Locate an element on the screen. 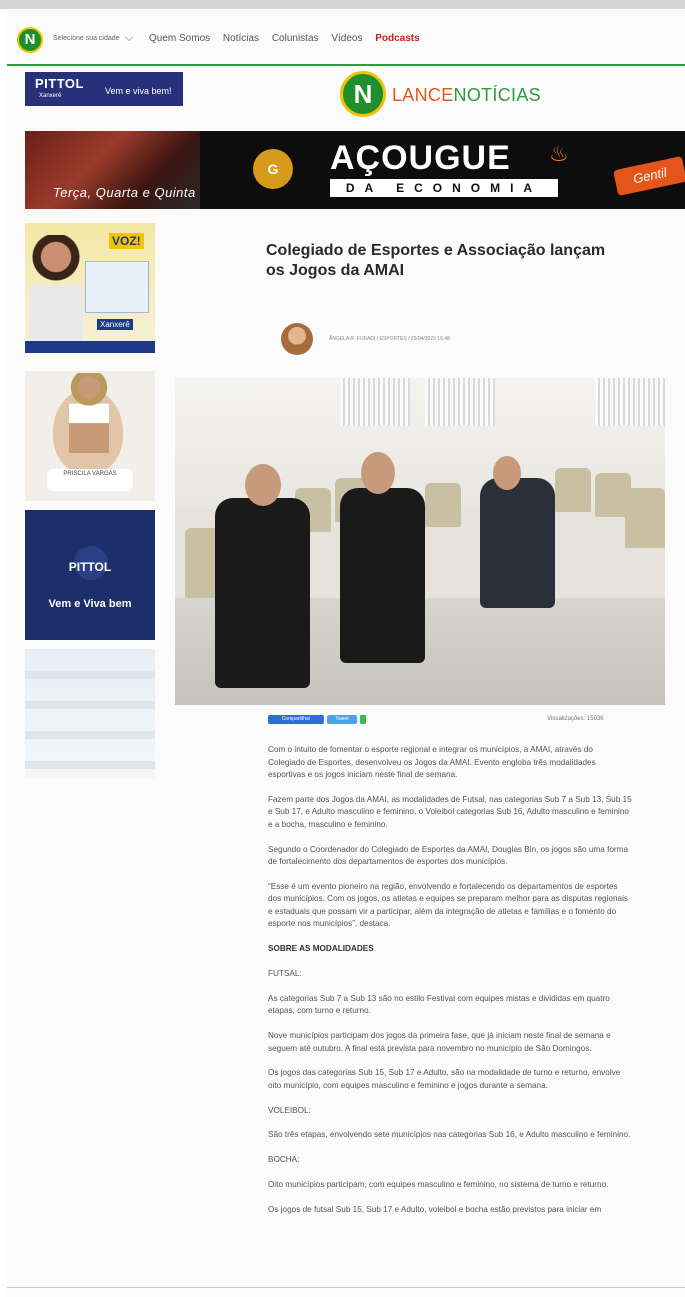 The width and height of the screenshot is (685, 1297). pittol-sub: Xanxerê is located at coordinates (50, 96).